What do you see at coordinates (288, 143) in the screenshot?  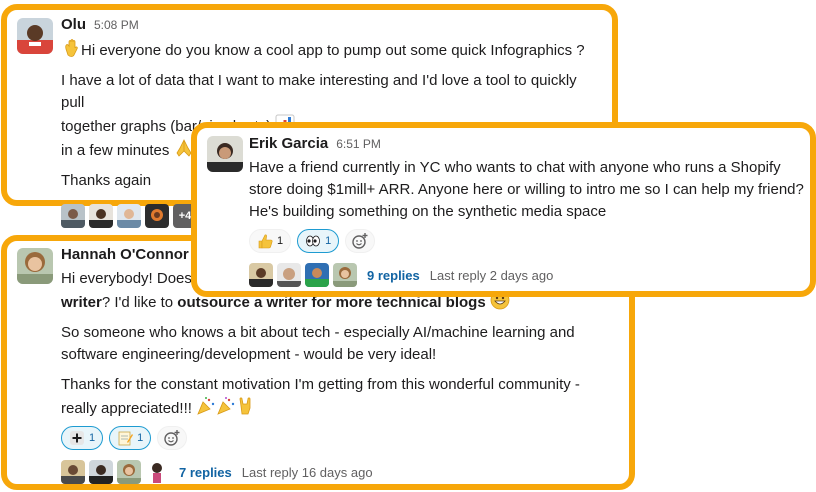 I see `author-name: Erik Garcia` at bounding box center [288, 143].